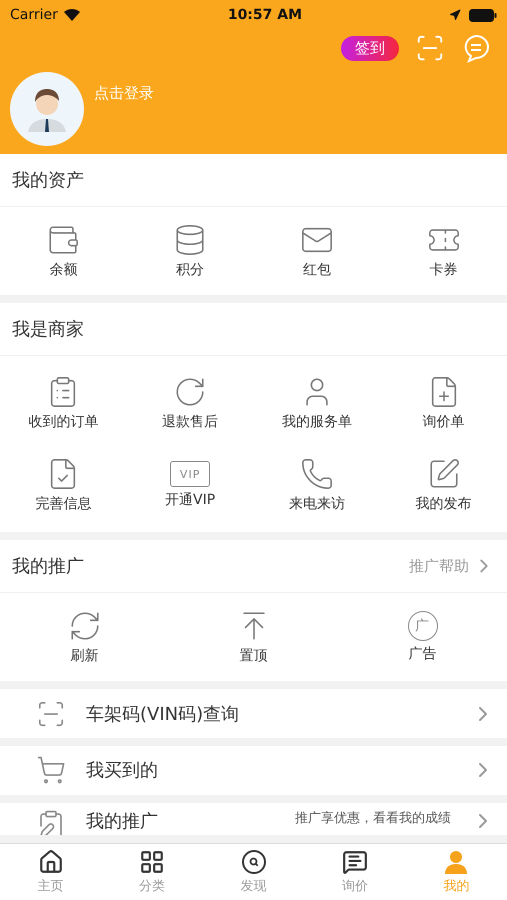 Image resolution: width=507 pixels, height=900 pixels. What do you see at coordinates (48, 566) in the screenshot?
I see `section-title: 我的推广` at bounding box center [48, 566].